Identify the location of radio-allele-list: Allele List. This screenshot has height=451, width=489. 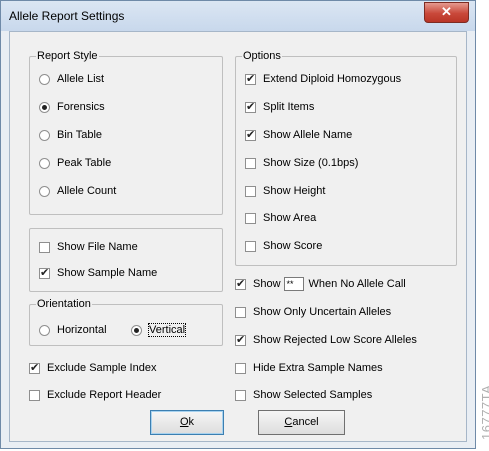
(71, 79).